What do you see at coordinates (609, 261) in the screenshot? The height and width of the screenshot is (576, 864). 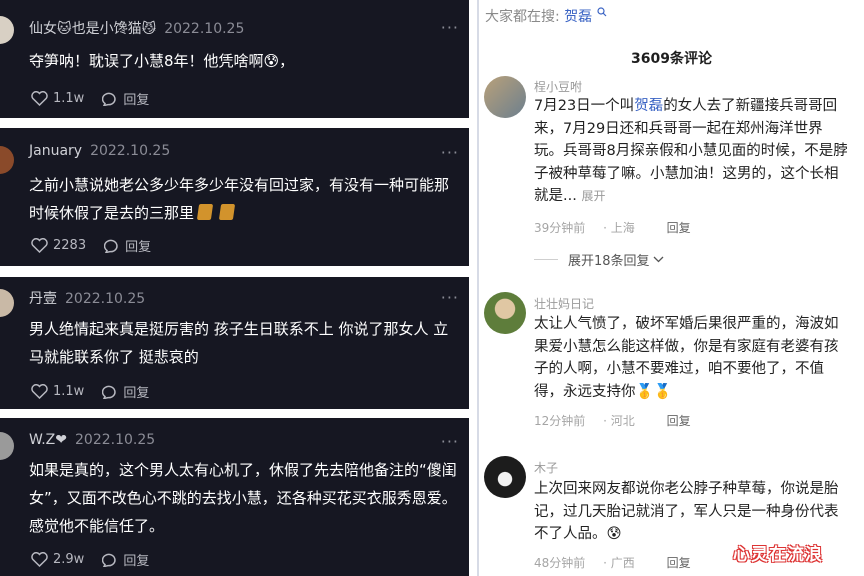 I see `expand-replies-label: 展开18条回复` at bounding box center [609, 261].